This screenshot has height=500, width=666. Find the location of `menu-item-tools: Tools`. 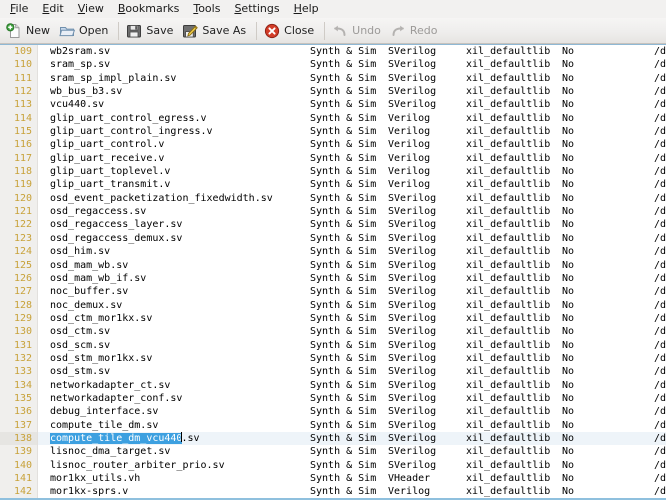

menu-item-tools: Tools is located at coordinates (206, 9).